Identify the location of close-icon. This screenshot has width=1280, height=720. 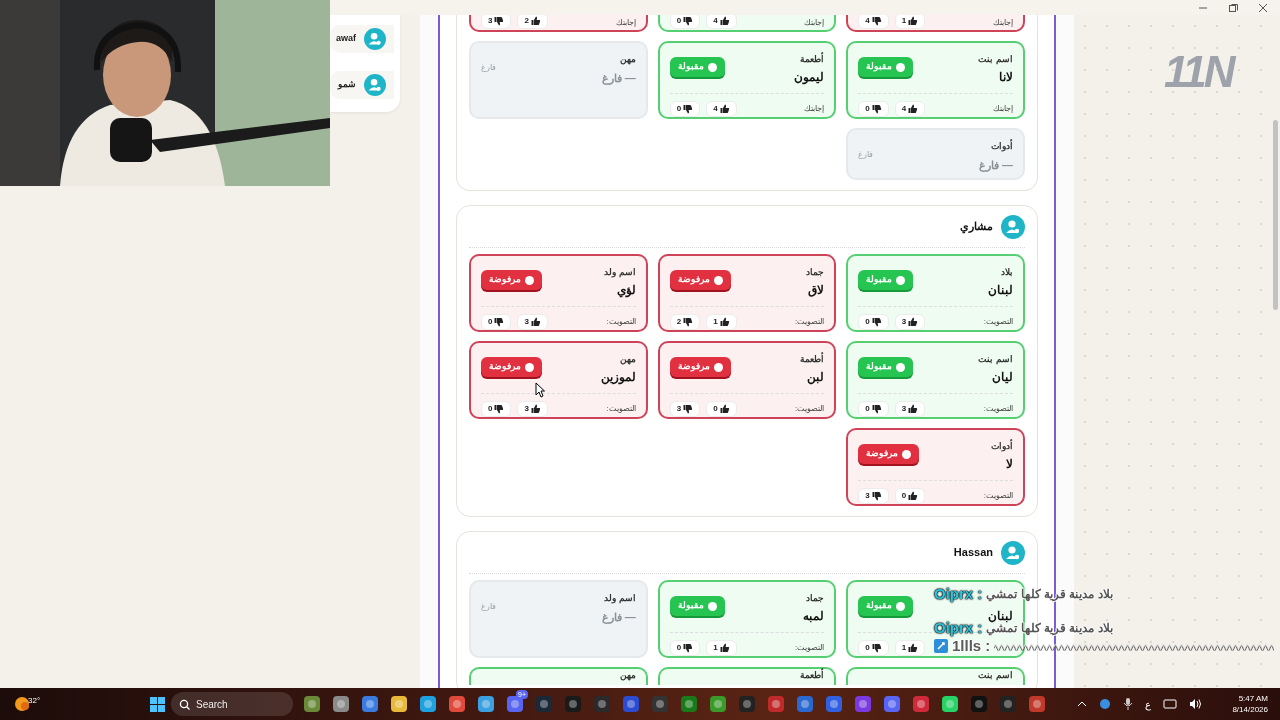
(1263, 8).